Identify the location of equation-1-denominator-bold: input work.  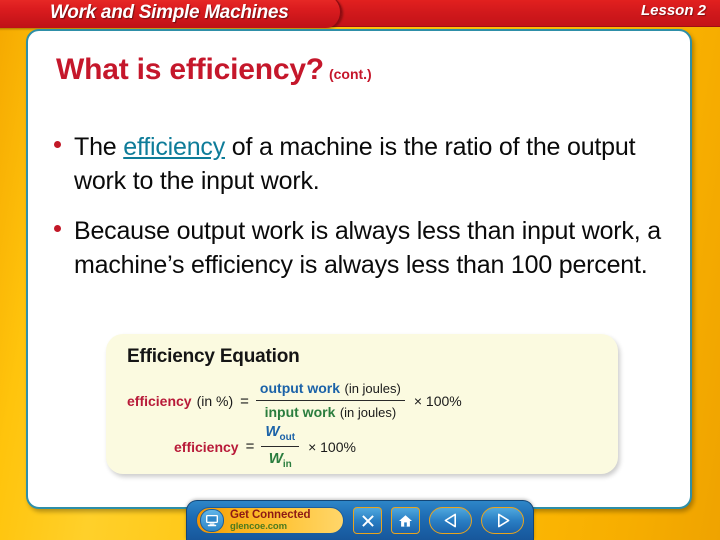
(300, 412).